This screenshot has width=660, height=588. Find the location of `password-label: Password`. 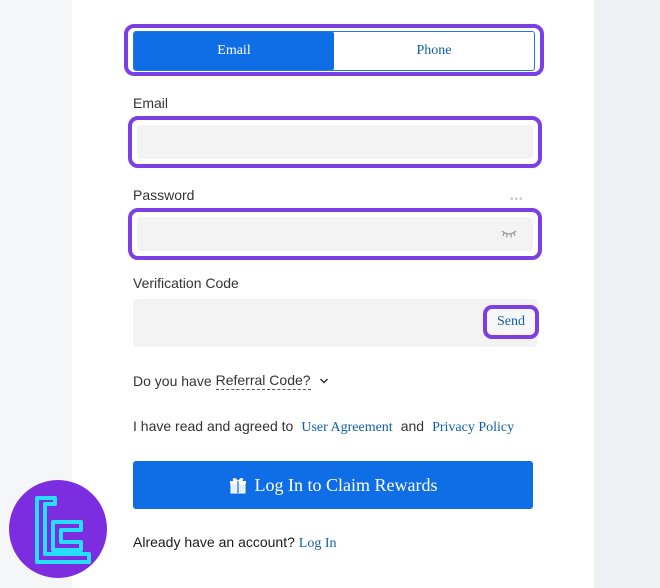

password-label: Password is located at coordinates (164, 195).